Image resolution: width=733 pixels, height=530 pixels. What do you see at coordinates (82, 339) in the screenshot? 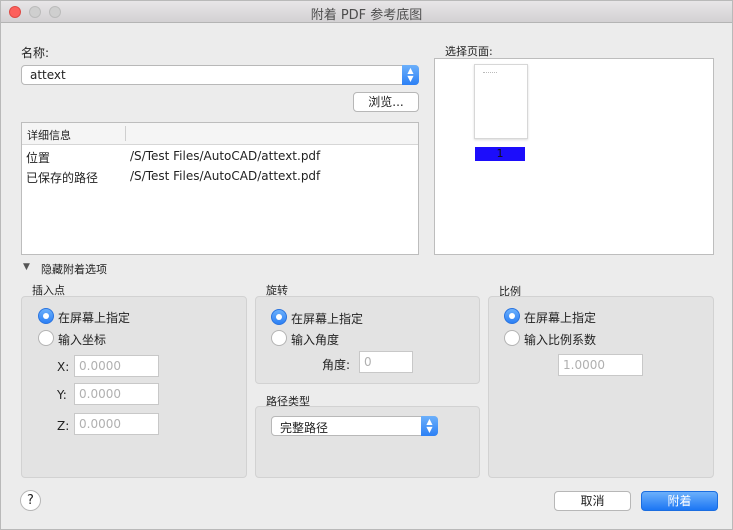
I see `insertion-coords-label: 输入坐标` at bounding box center [82, 339].